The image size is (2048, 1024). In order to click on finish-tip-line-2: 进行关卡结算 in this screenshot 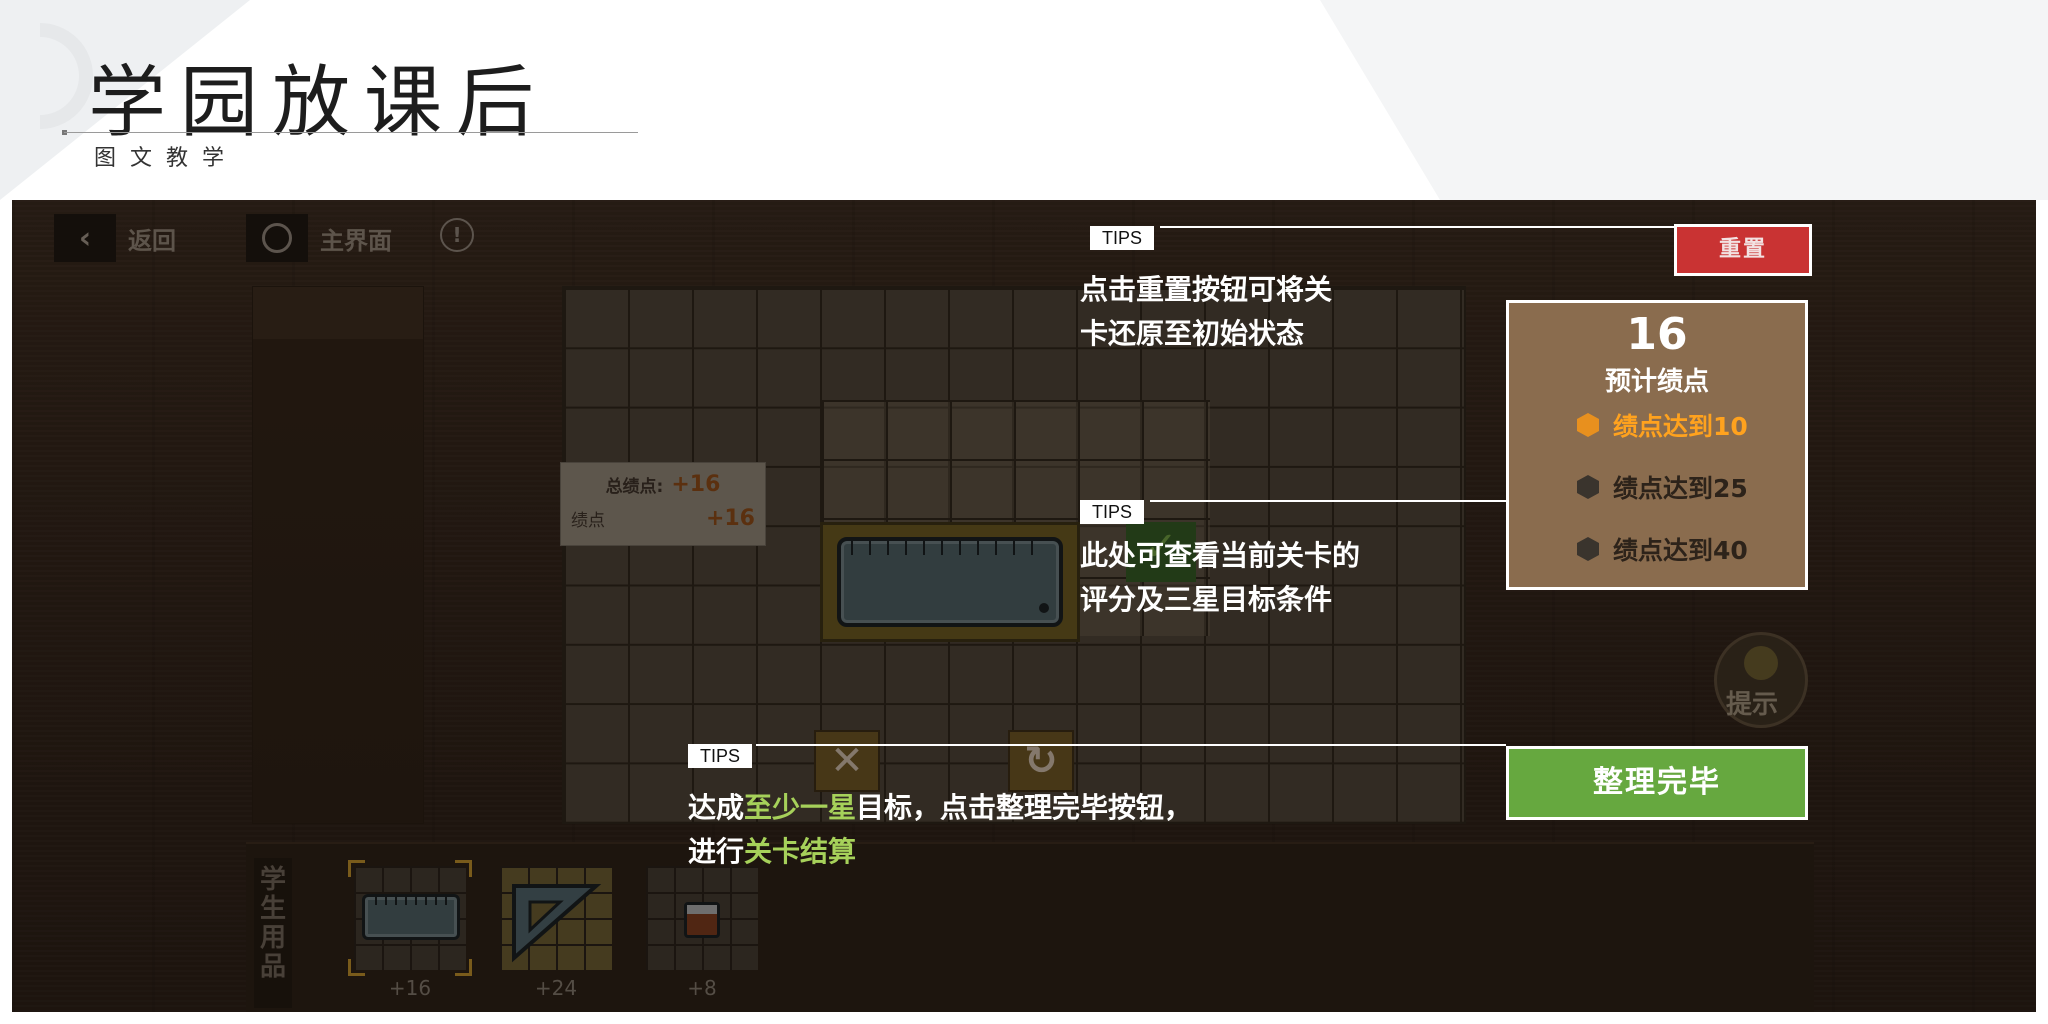, I will do `click(772, 852)`.